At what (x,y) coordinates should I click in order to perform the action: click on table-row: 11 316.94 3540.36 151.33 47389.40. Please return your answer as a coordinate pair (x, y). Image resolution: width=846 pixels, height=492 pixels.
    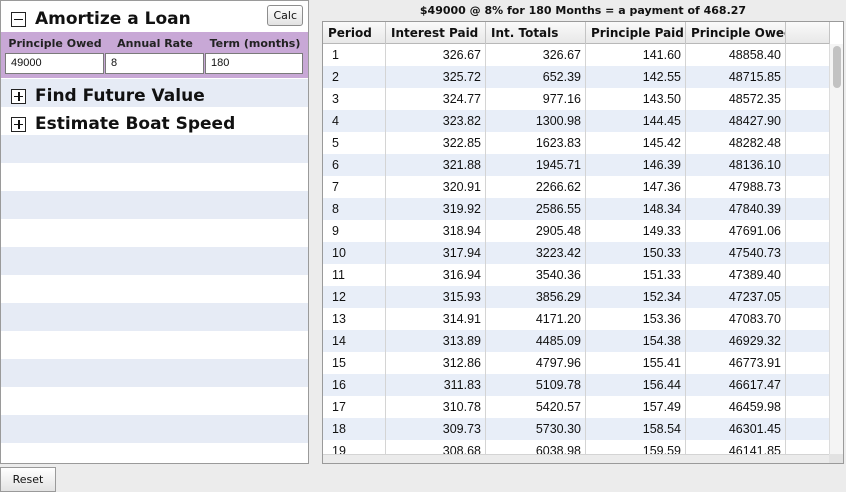
    Looking at the image, I should click on (576, 275).